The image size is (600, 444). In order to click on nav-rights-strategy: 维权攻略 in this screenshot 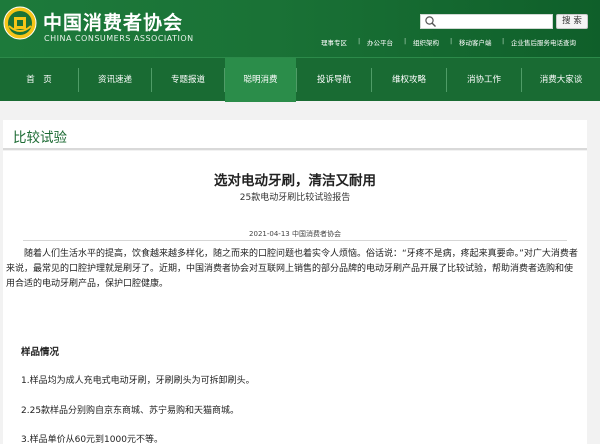, I will do `click(409, 80)`.